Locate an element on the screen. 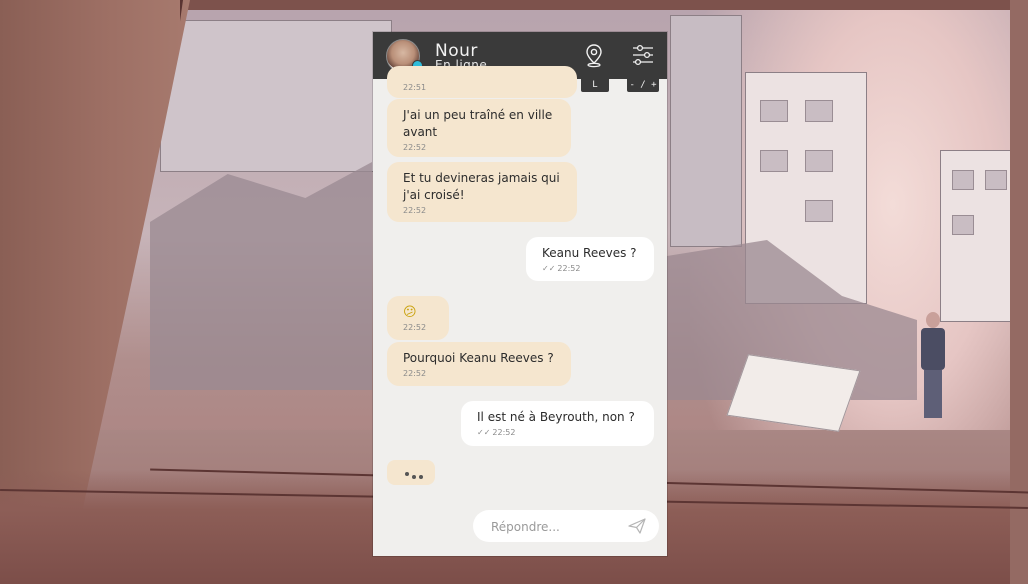  typing-indicator is located at coordinates (411, 472).